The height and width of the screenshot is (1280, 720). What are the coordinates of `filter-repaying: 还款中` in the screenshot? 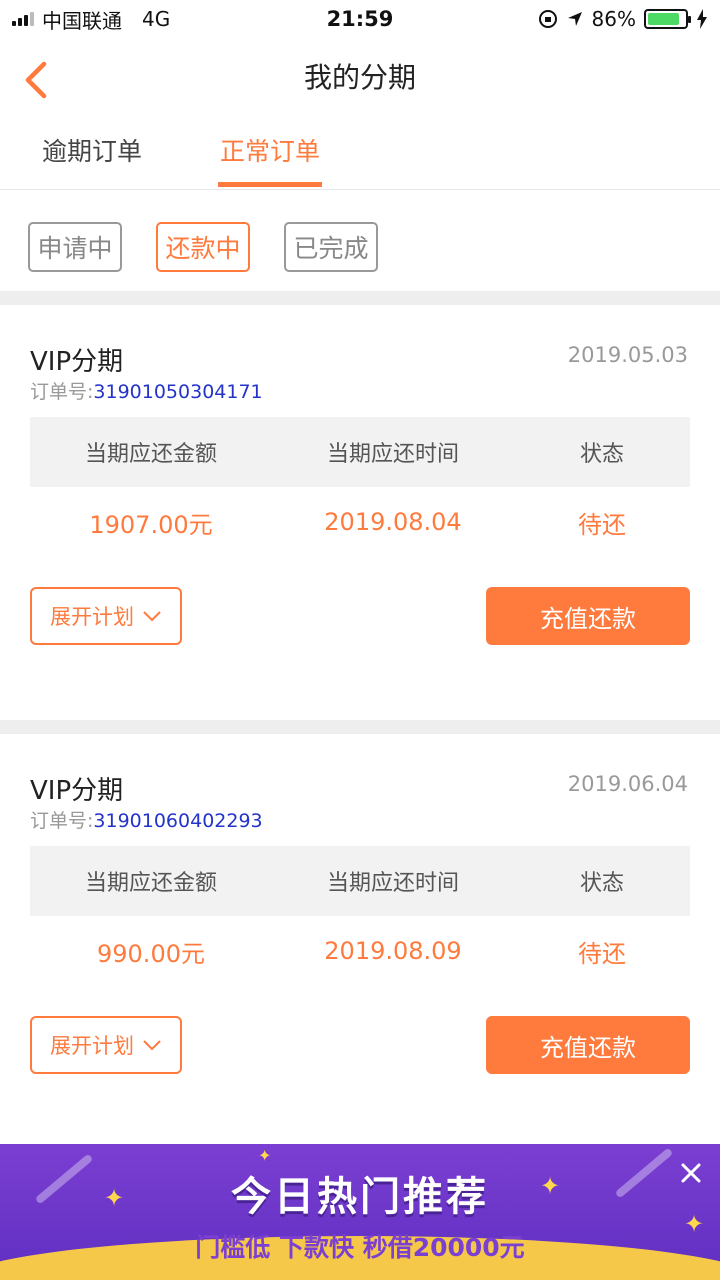 It's located at (203, 247).